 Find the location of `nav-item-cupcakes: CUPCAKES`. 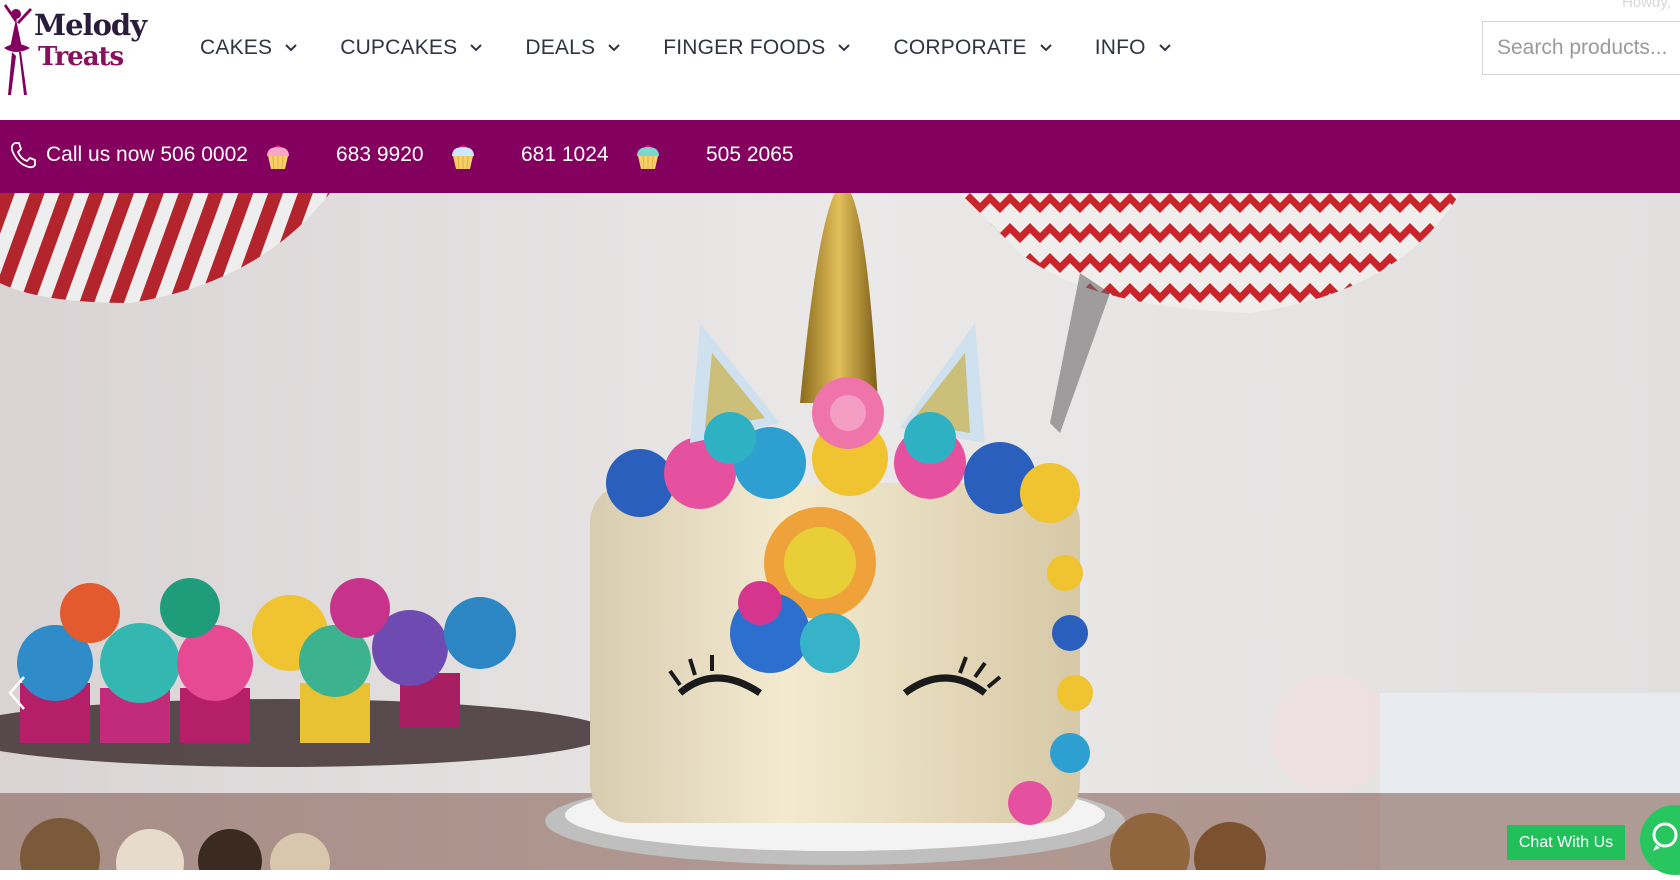

nav-item-cupcakes: CUPCAKES is located at coordinates (411, 48).